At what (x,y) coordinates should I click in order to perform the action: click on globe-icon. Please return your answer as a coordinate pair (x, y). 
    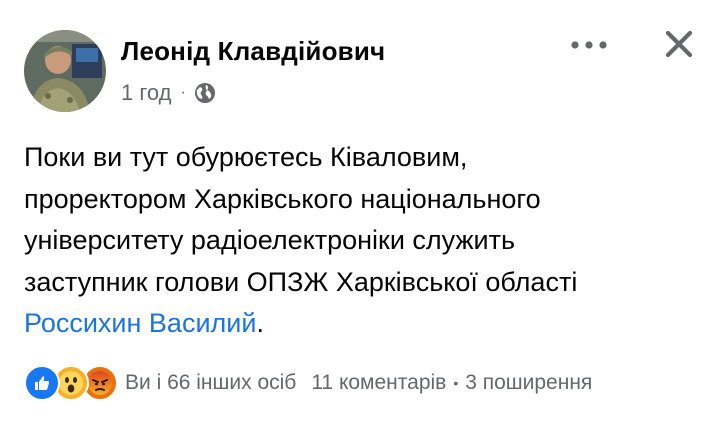
    Looking at the image, I should click on (205, 93).